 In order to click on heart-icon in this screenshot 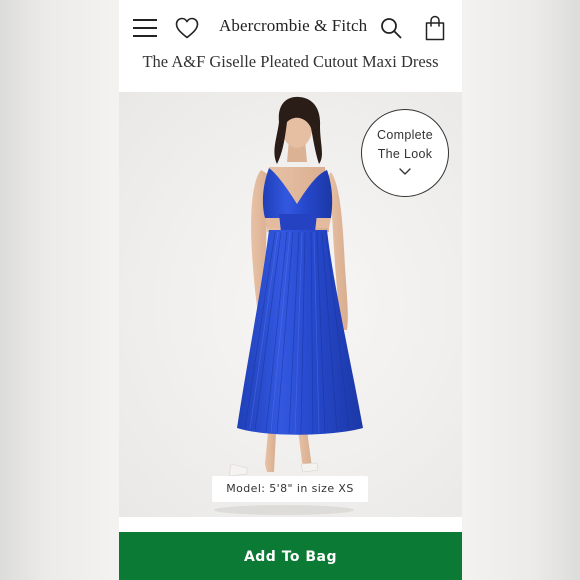, I will do `click(187, 28)`.